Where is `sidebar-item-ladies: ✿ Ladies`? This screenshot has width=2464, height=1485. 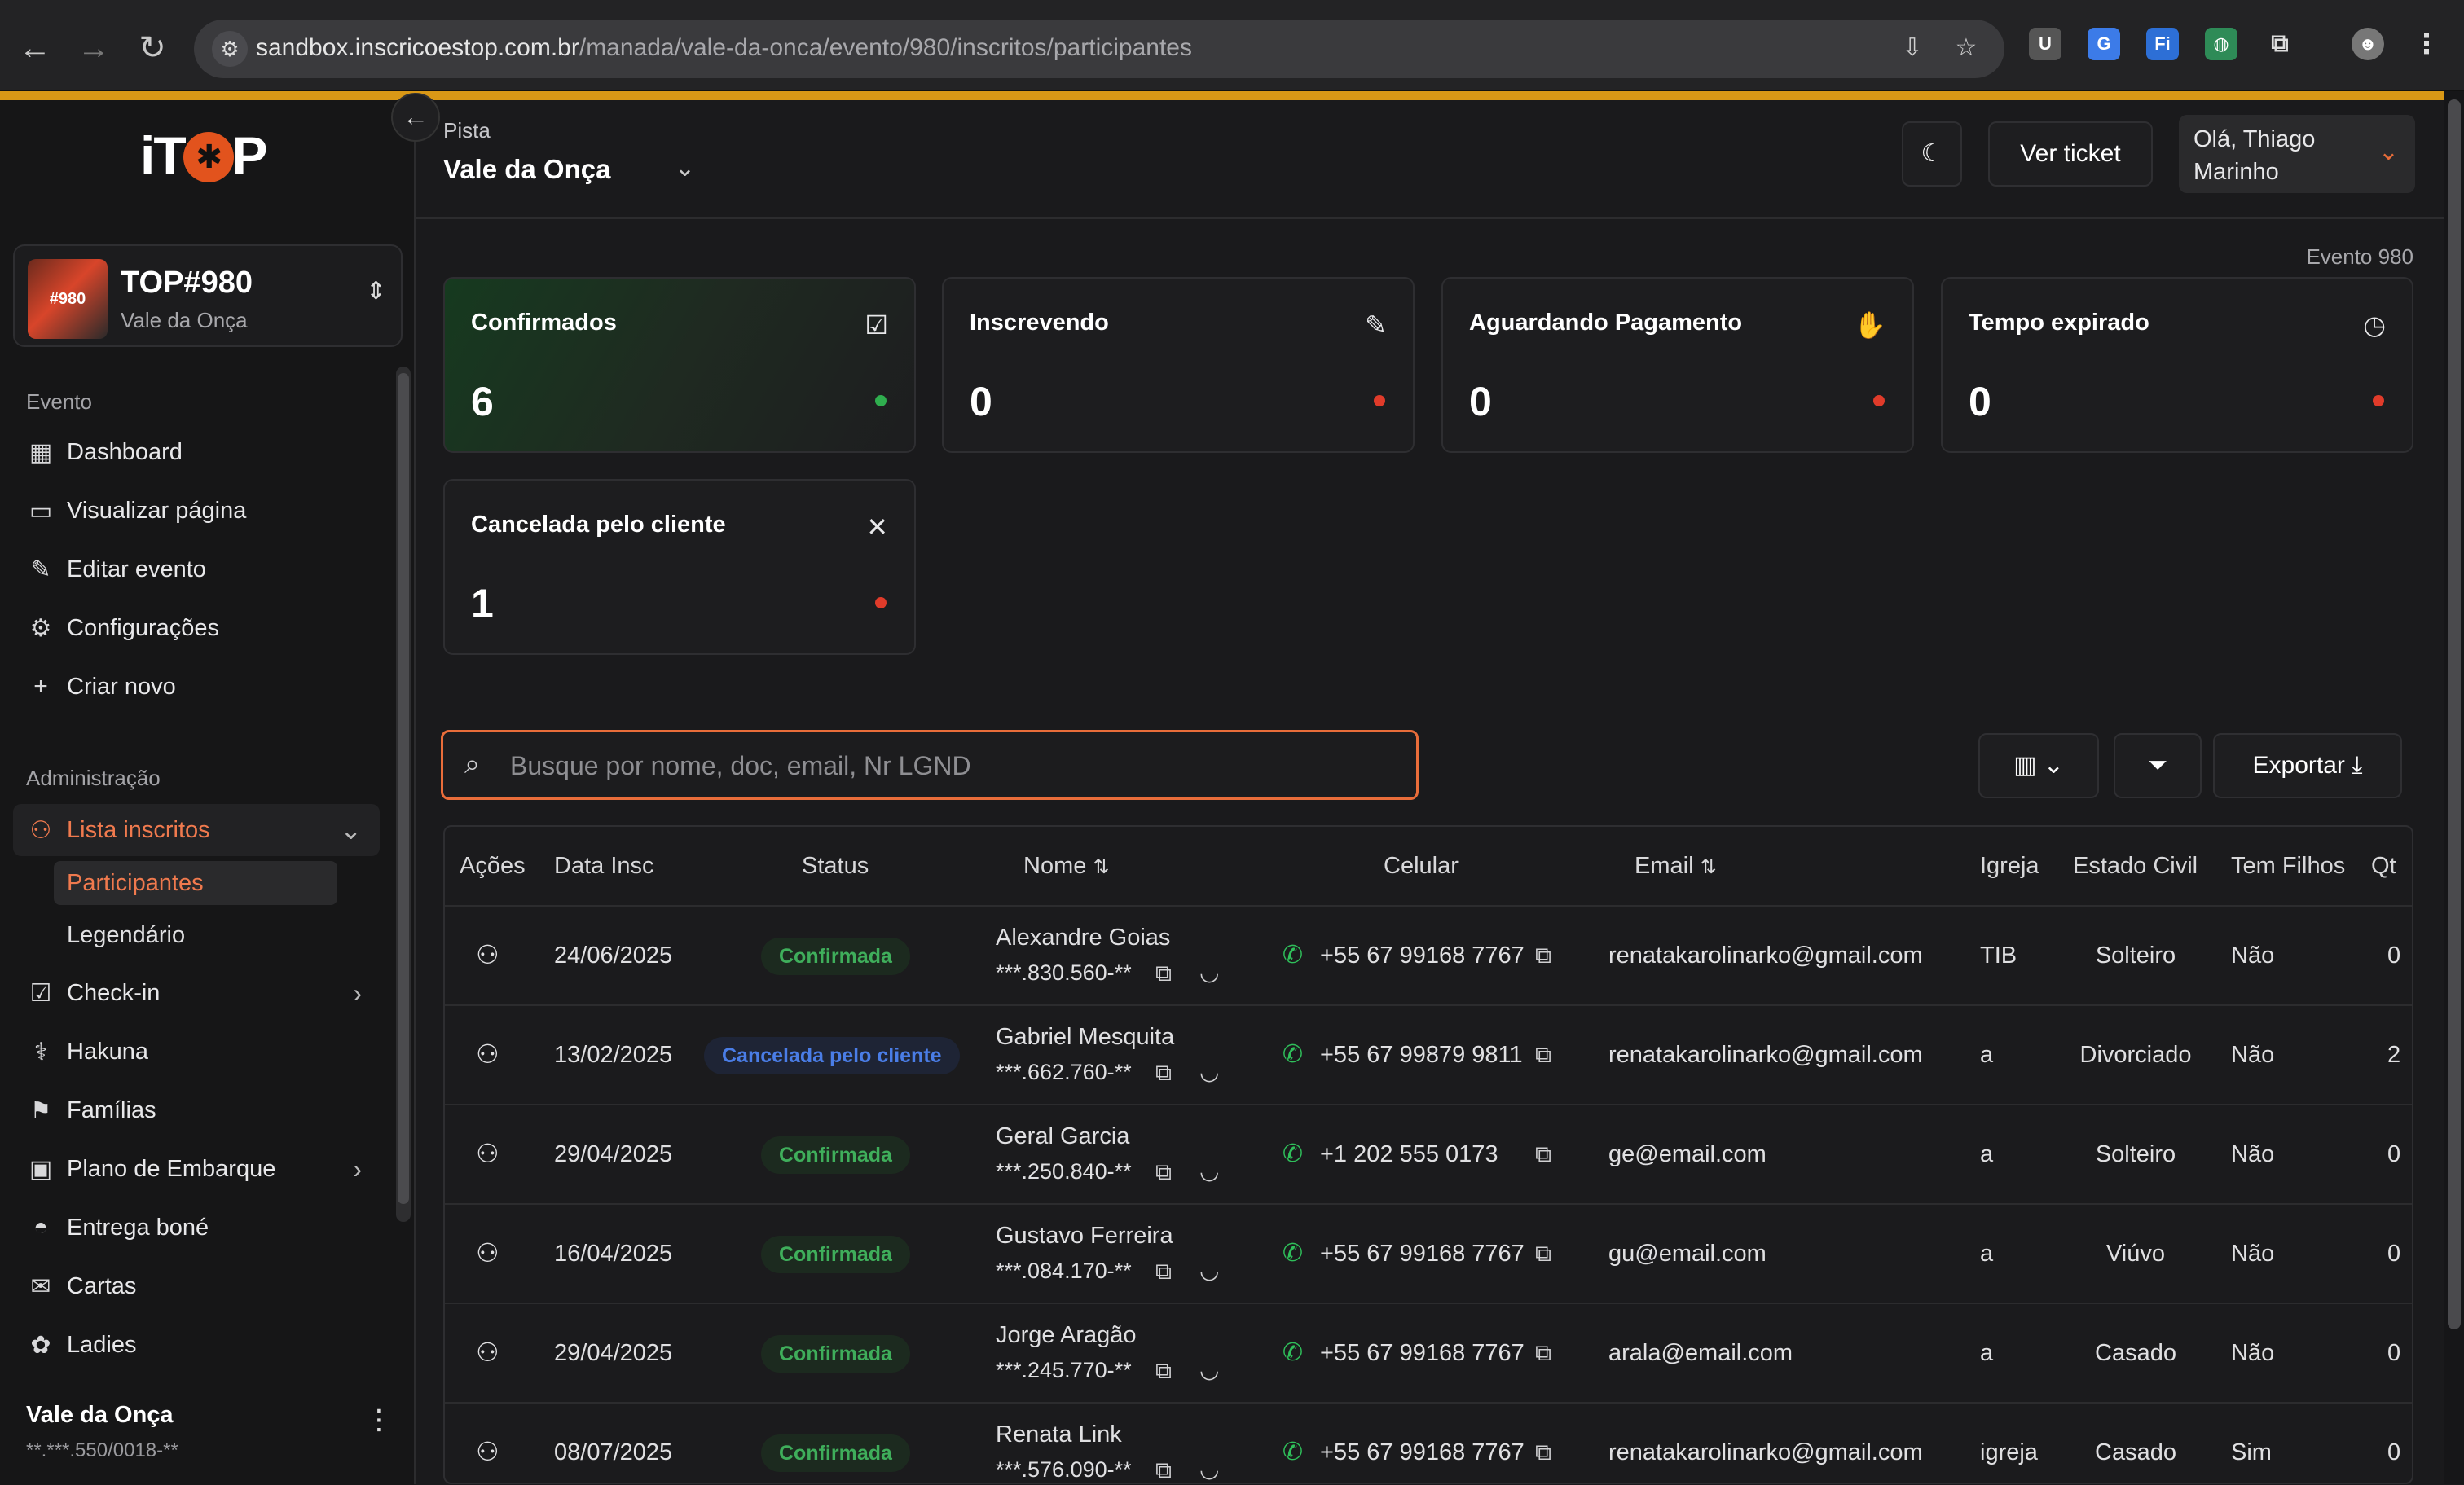
sidebar-item-ladies: ✿ Ladies is located at coordinates (196, 1345).